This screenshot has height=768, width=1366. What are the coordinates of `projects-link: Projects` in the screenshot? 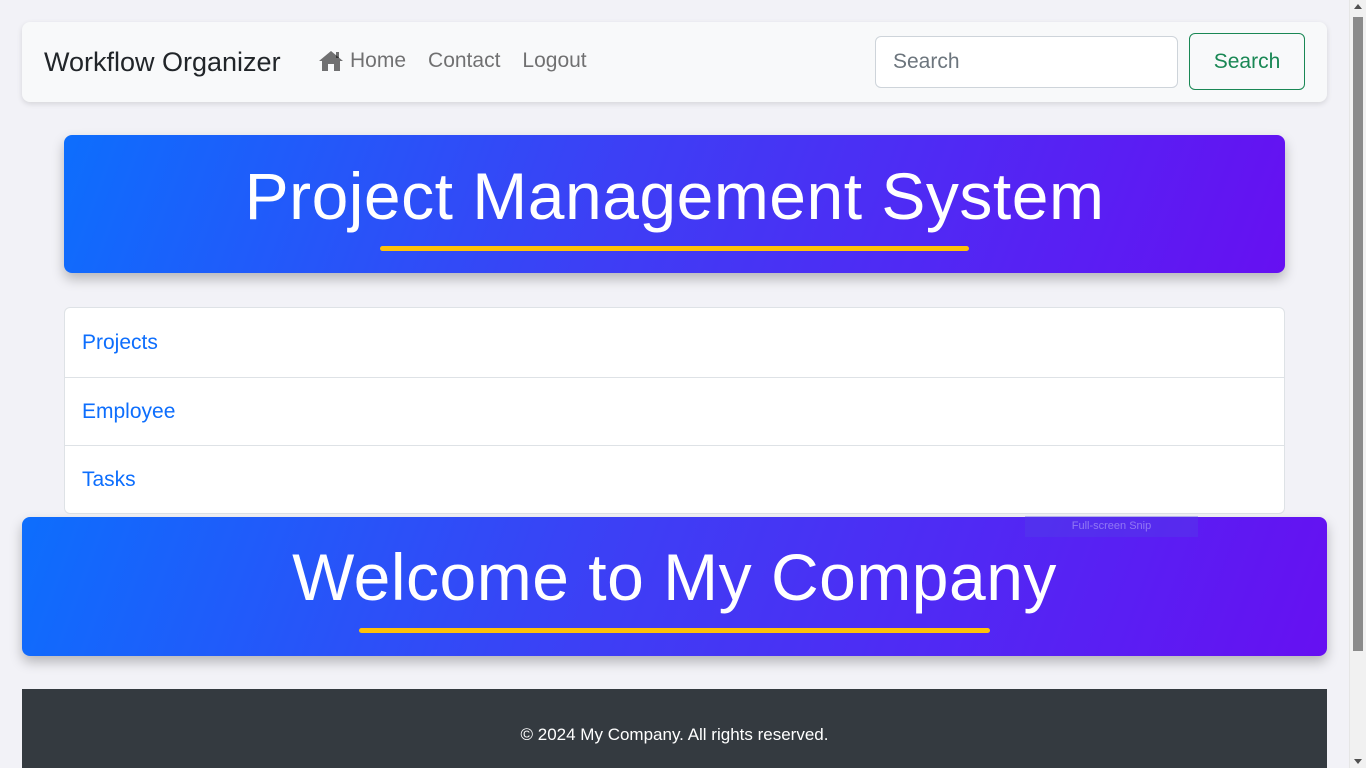 It's located at (120, 343).